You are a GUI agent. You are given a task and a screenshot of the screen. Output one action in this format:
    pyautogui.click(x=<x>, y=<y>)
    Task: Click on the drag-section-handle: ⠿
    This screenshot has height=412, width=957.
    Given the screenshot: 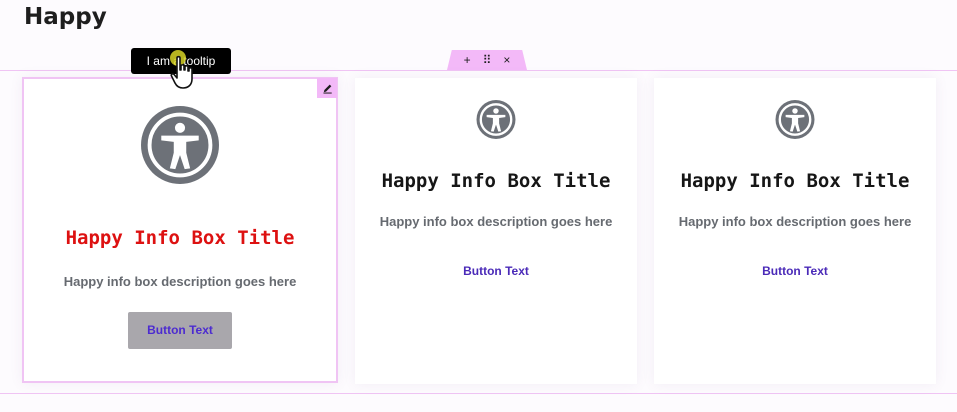 What is the action you would take?
    pyautogui.click(x=487, y=60)
    